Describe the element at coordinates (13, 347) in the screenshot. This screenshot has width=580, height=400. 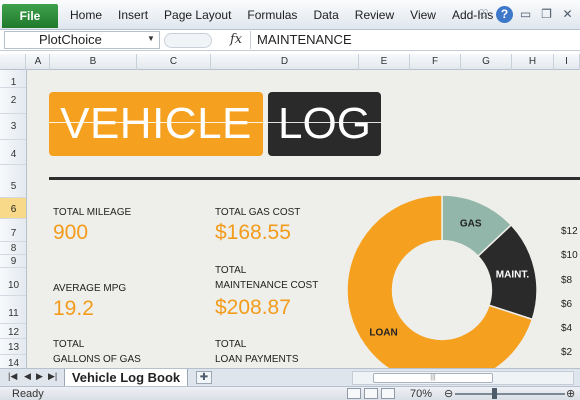
I see `row-header: 13` at that location.